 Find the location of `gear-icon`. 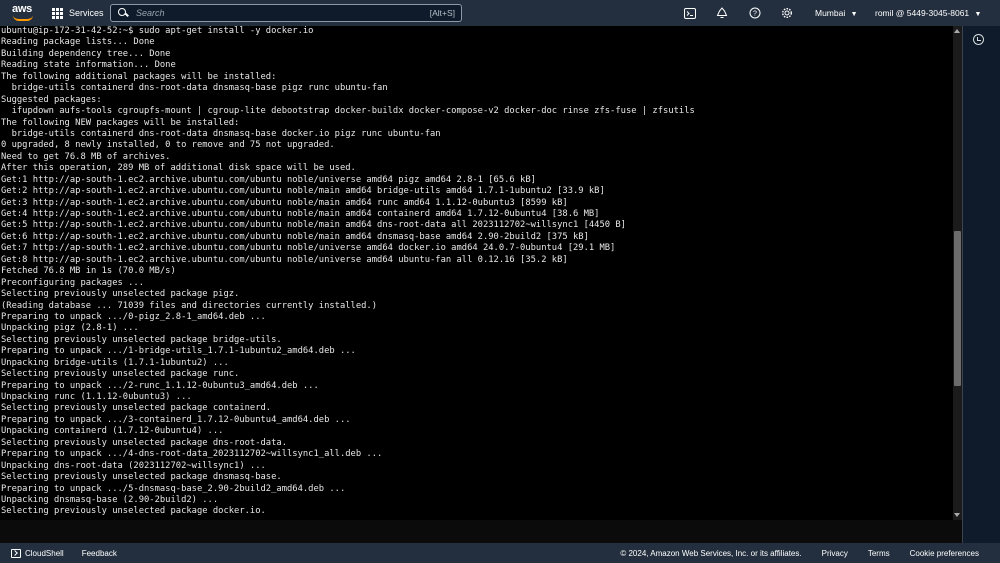

gear-icon is located at coordinates (787, 13).